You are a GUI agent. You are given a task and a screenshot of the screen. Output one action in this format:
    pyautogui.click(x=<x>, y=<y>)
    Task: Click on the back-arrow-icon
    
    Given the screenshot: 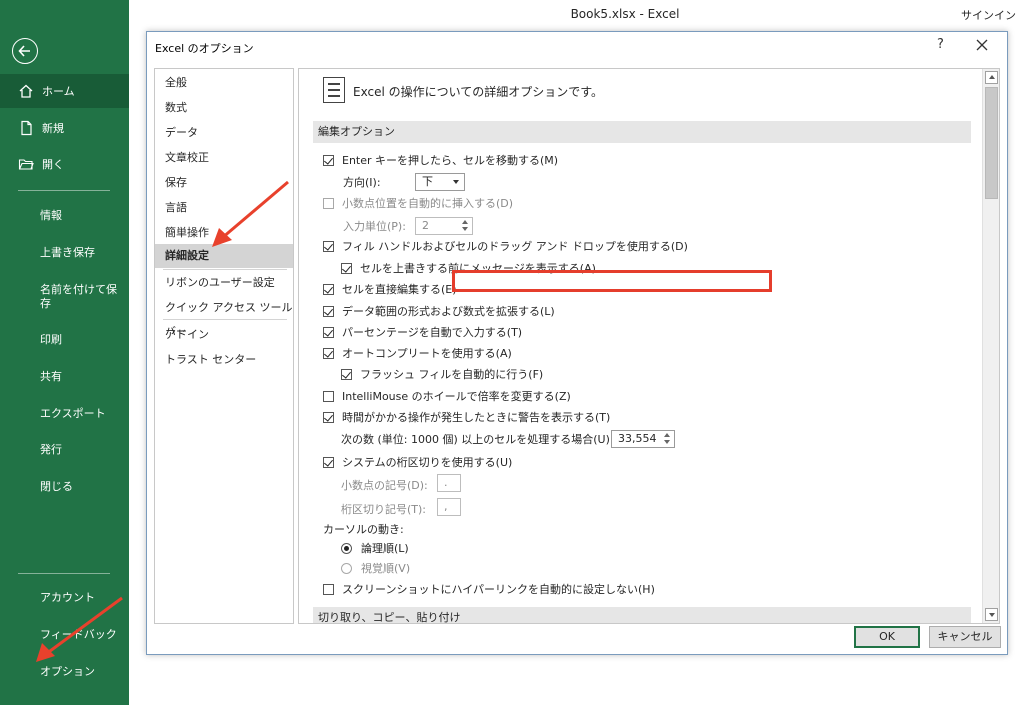 What is the action you would take?
    pyautogui.click(x=25, y=51)
    